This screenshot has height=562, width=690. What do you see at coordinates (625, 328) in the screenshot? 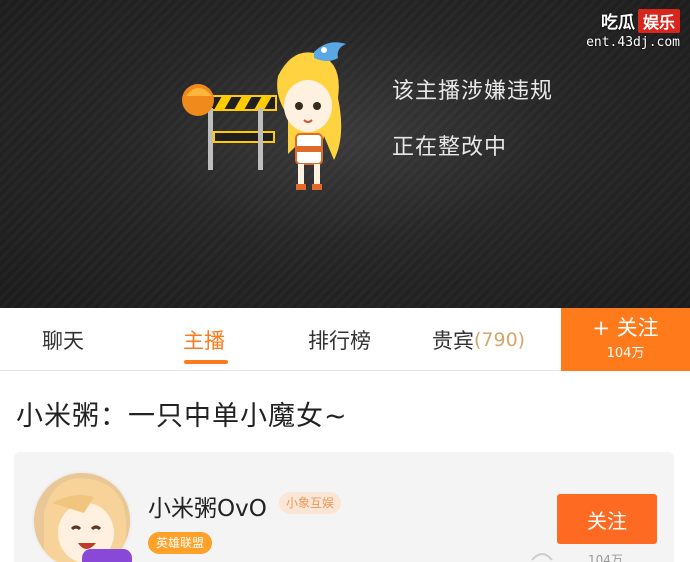
I see `follow-button-top-label: + 关注` at bounding box center [625, 328].